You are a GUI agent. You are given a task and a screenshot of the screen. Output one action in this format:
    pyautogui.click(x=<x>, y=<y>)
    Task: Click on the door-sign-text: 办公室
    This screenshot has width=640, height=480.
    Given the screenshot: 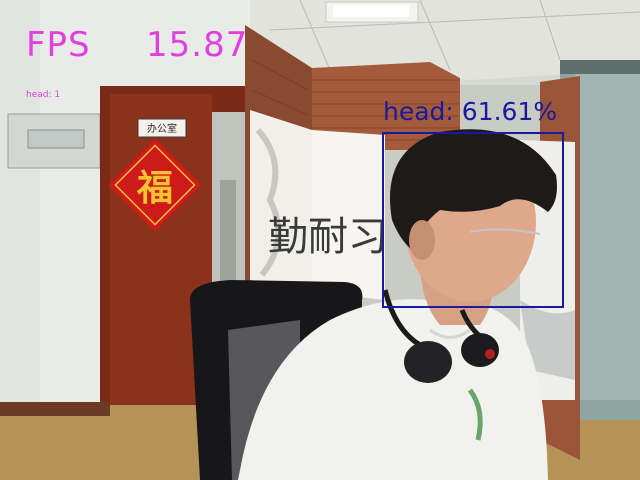 What is the action you would take?
    pyautogui.click(x=162, y=128)
    